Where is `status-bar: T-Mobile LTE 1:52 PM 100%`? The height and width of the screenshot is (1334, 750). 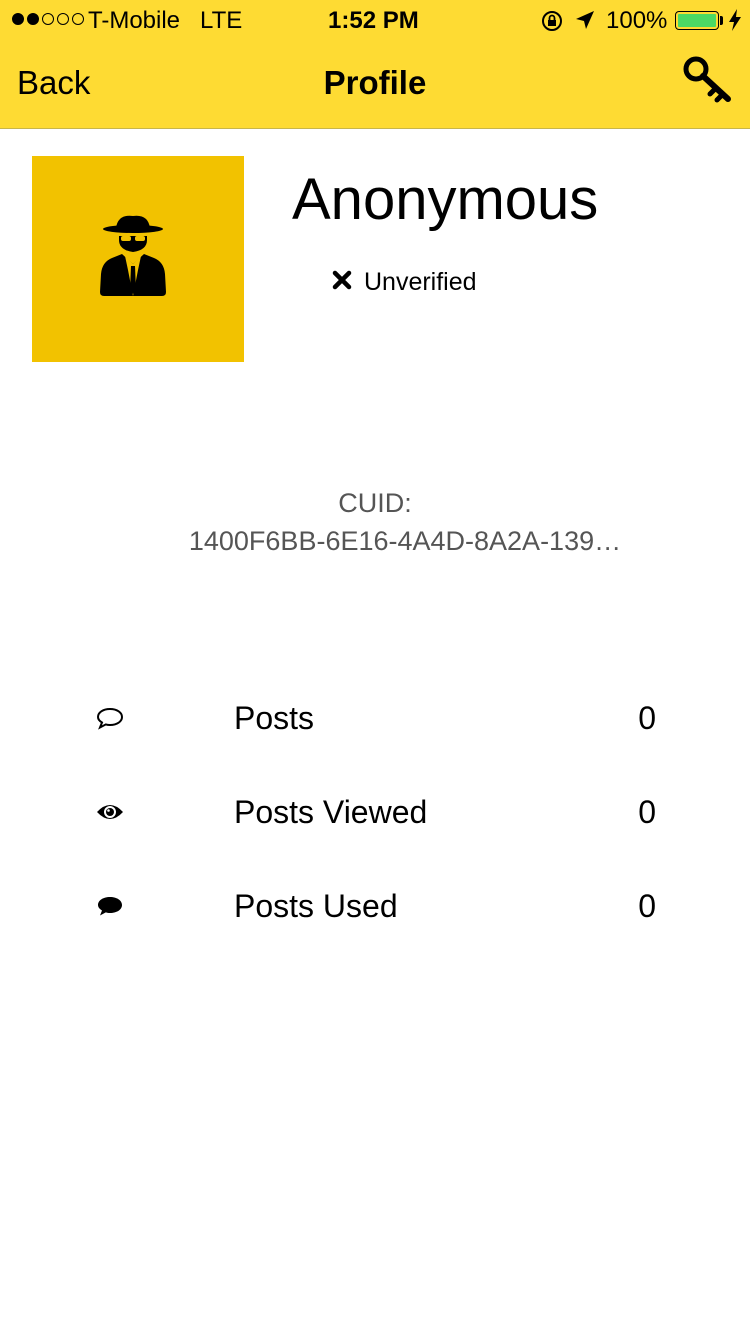 status-bar: T-Mobile LTE 1:52 PM 100% is located at coordinates (375, 20).